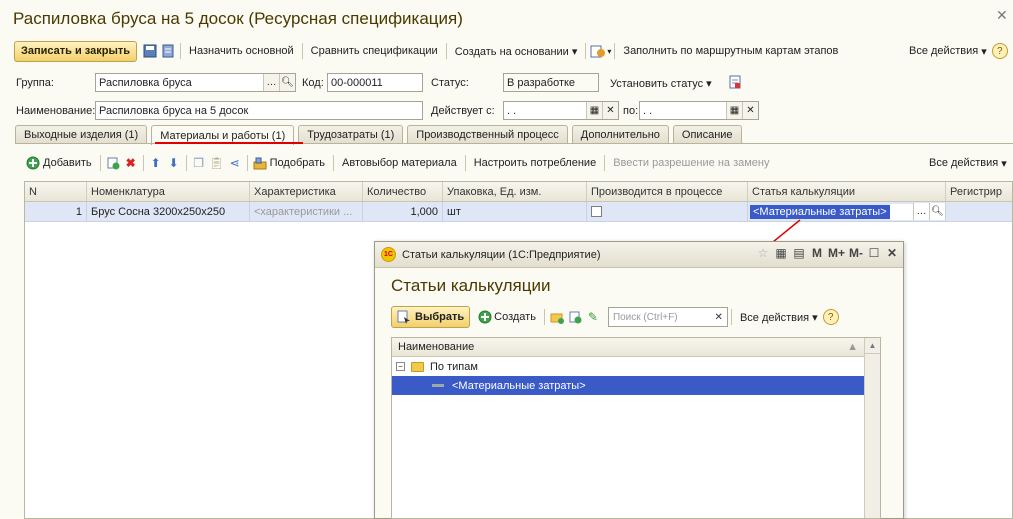  Describe the element at coordinates (81, 134) in the screenshot. I see `tab-output-products: Выходные изделия (1)` at that location.